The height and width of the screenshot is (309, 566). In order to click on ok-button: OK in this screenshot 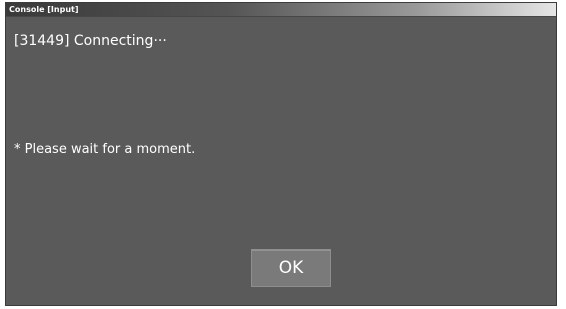, I will do `click(291, 268)`.